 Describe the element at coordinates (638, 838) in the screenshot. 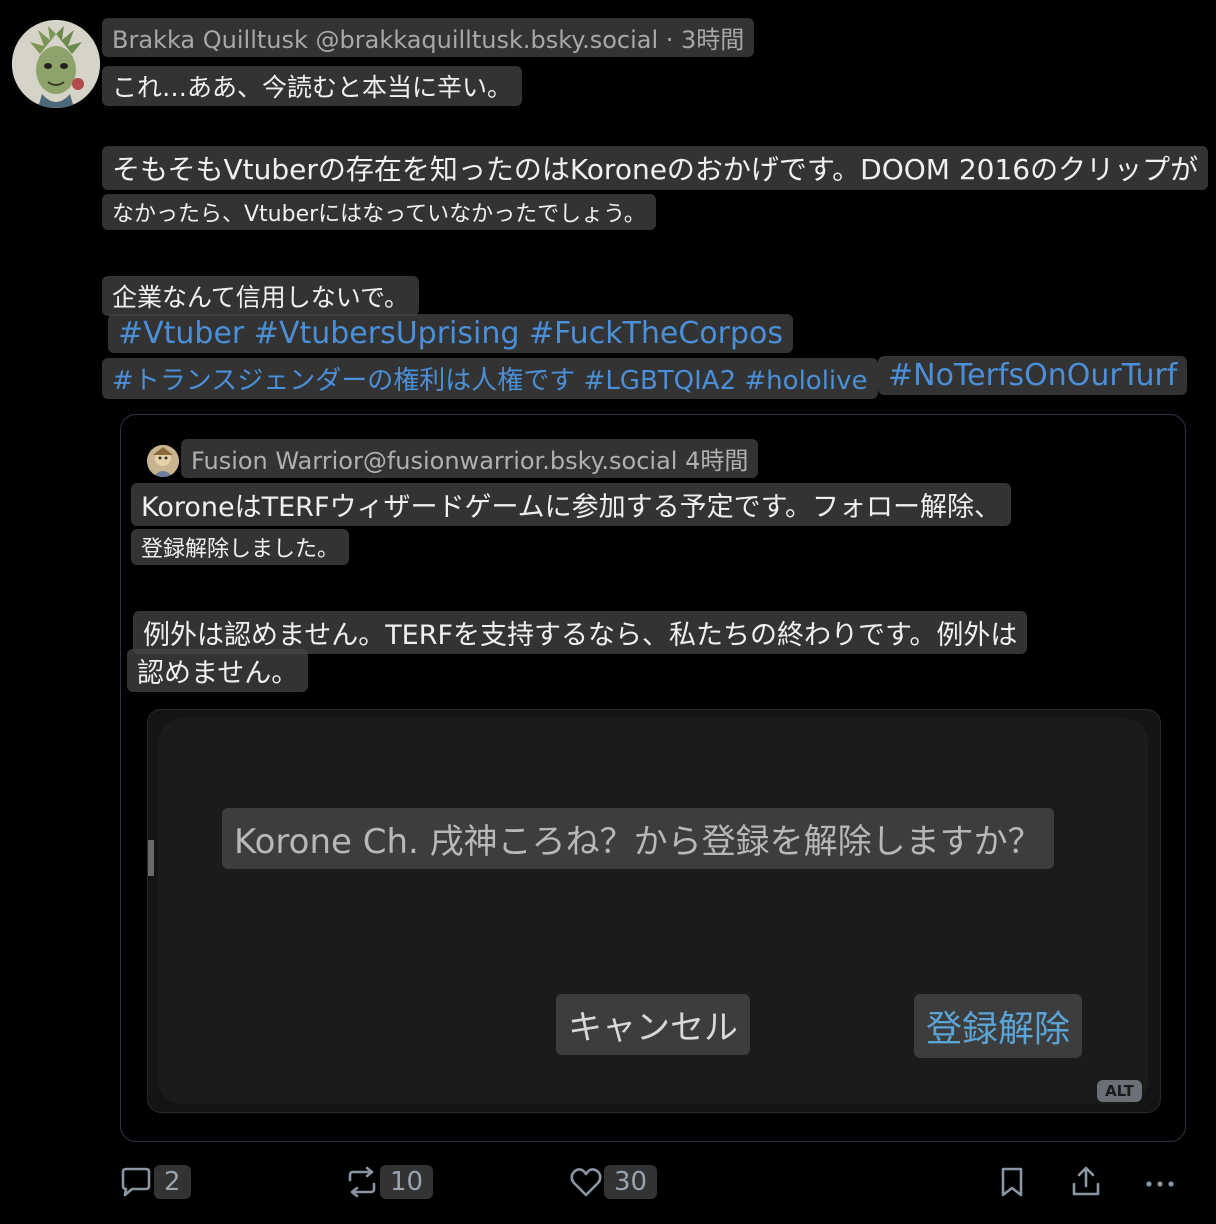

I see `dialog-question: Korone Ch. 戌神ころね？から登録を解除しますか？` at that location.